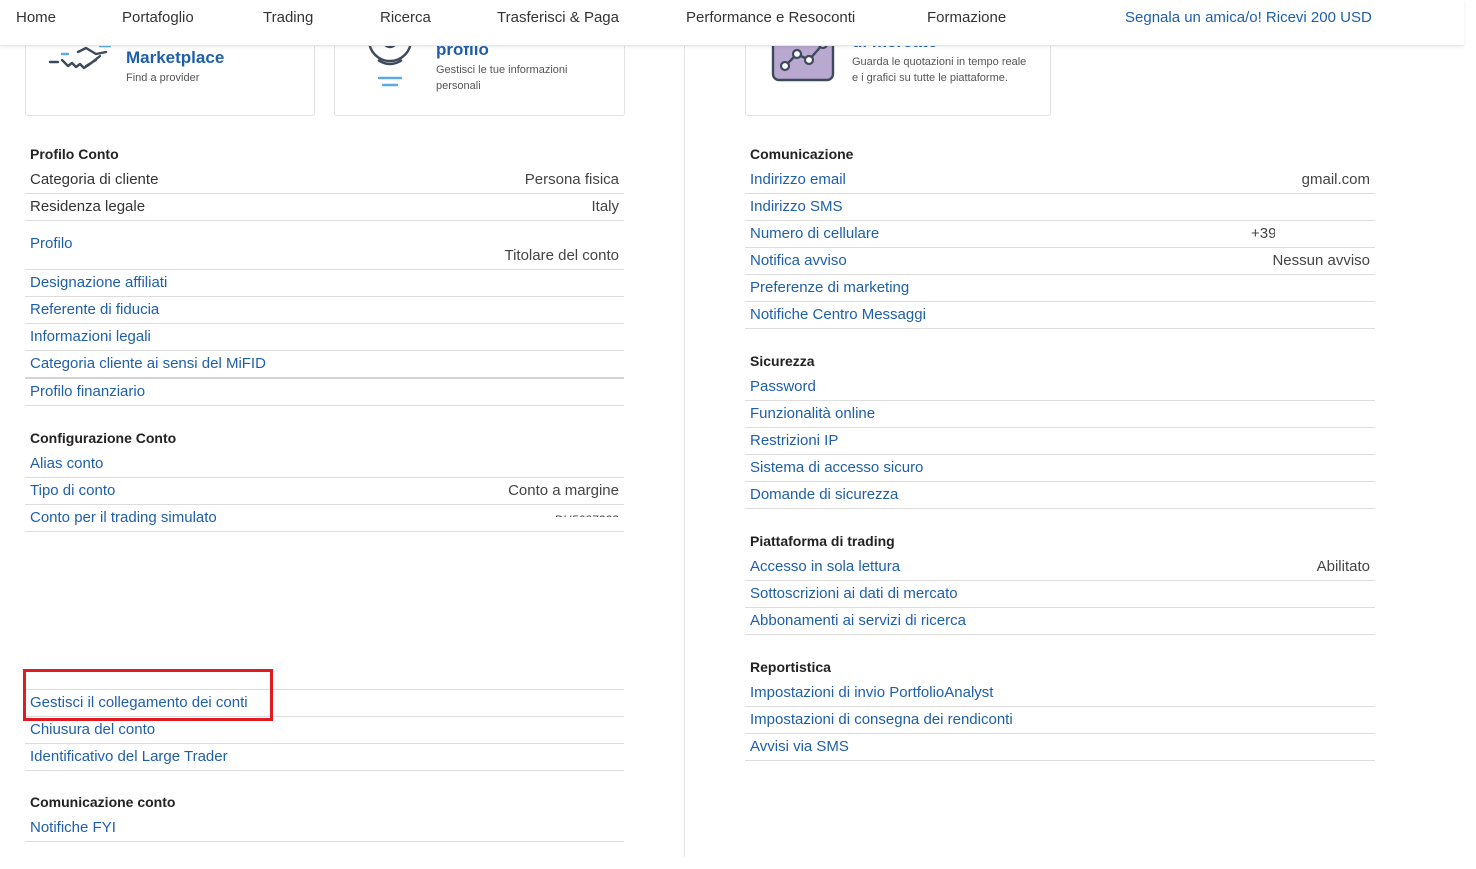  I want to click on accesso-sicuro-link: Sistema di accesso sicuro, so click(836, 468).